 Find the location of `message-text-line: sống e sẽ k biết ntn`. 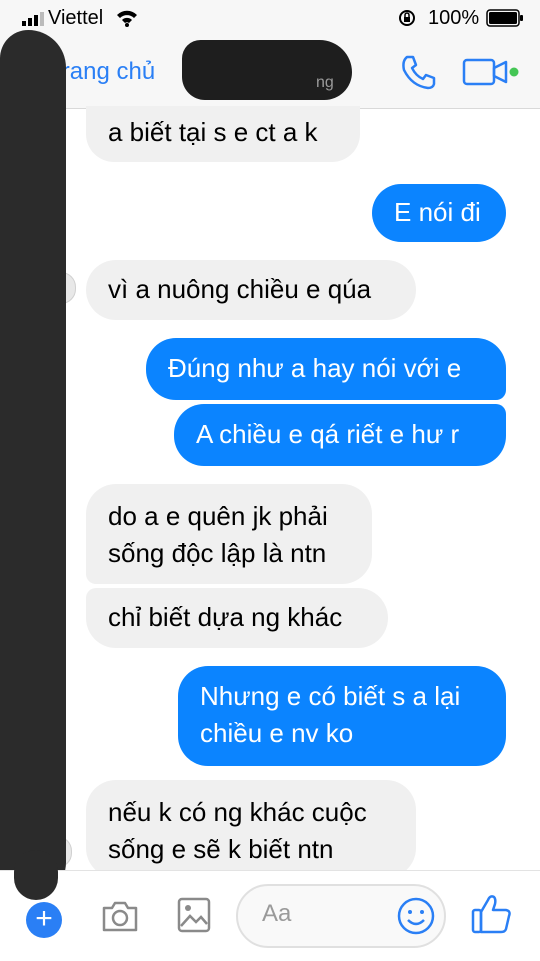

message-text-line: sống e sẽ k biết ntn is located at coordinates (221, 849).